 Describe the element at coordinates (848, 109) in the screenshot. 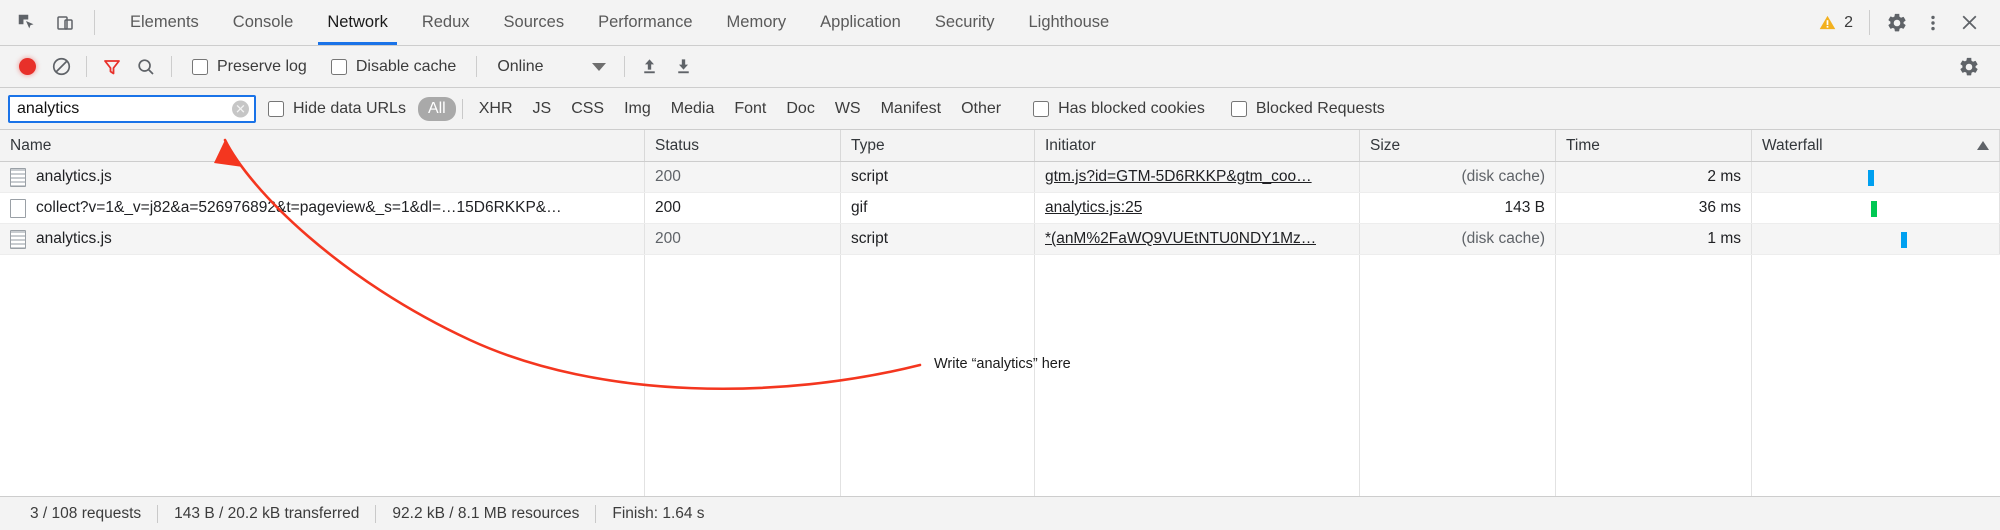

I see `filter-type-ws: WS` at that location.